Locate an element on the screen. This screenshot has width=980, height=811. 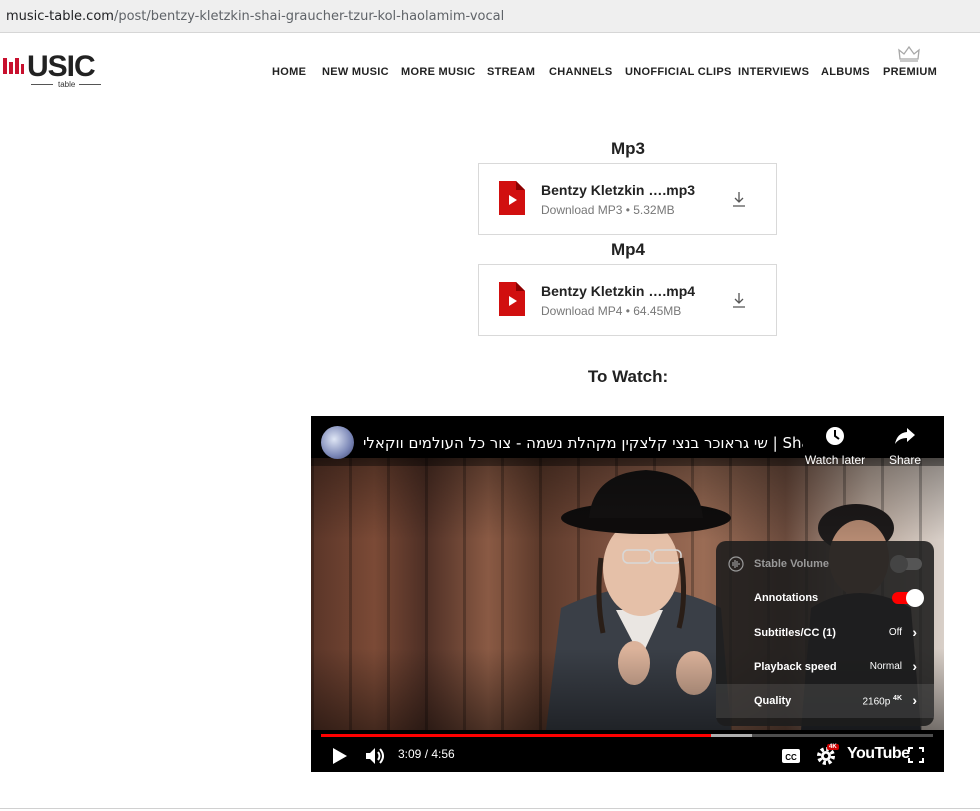
mp4-file-name: Bentzy Kletzkin ….mp4 is located at coordinates (618, 291).